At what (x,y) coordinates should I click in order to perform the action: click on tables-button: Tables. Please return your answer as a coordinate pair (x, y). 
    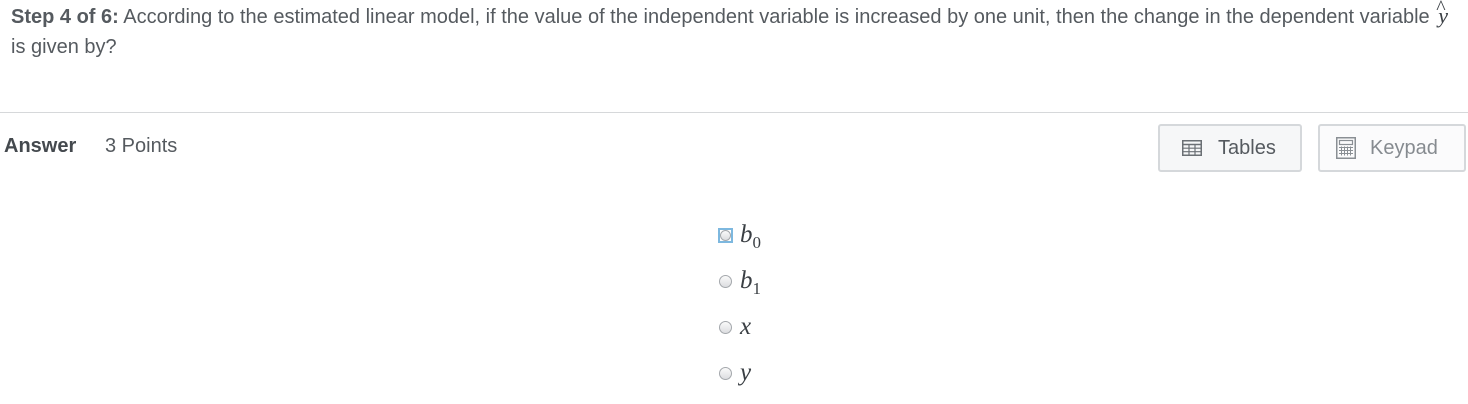
    Looking at the image, I should click on (1230, 148).